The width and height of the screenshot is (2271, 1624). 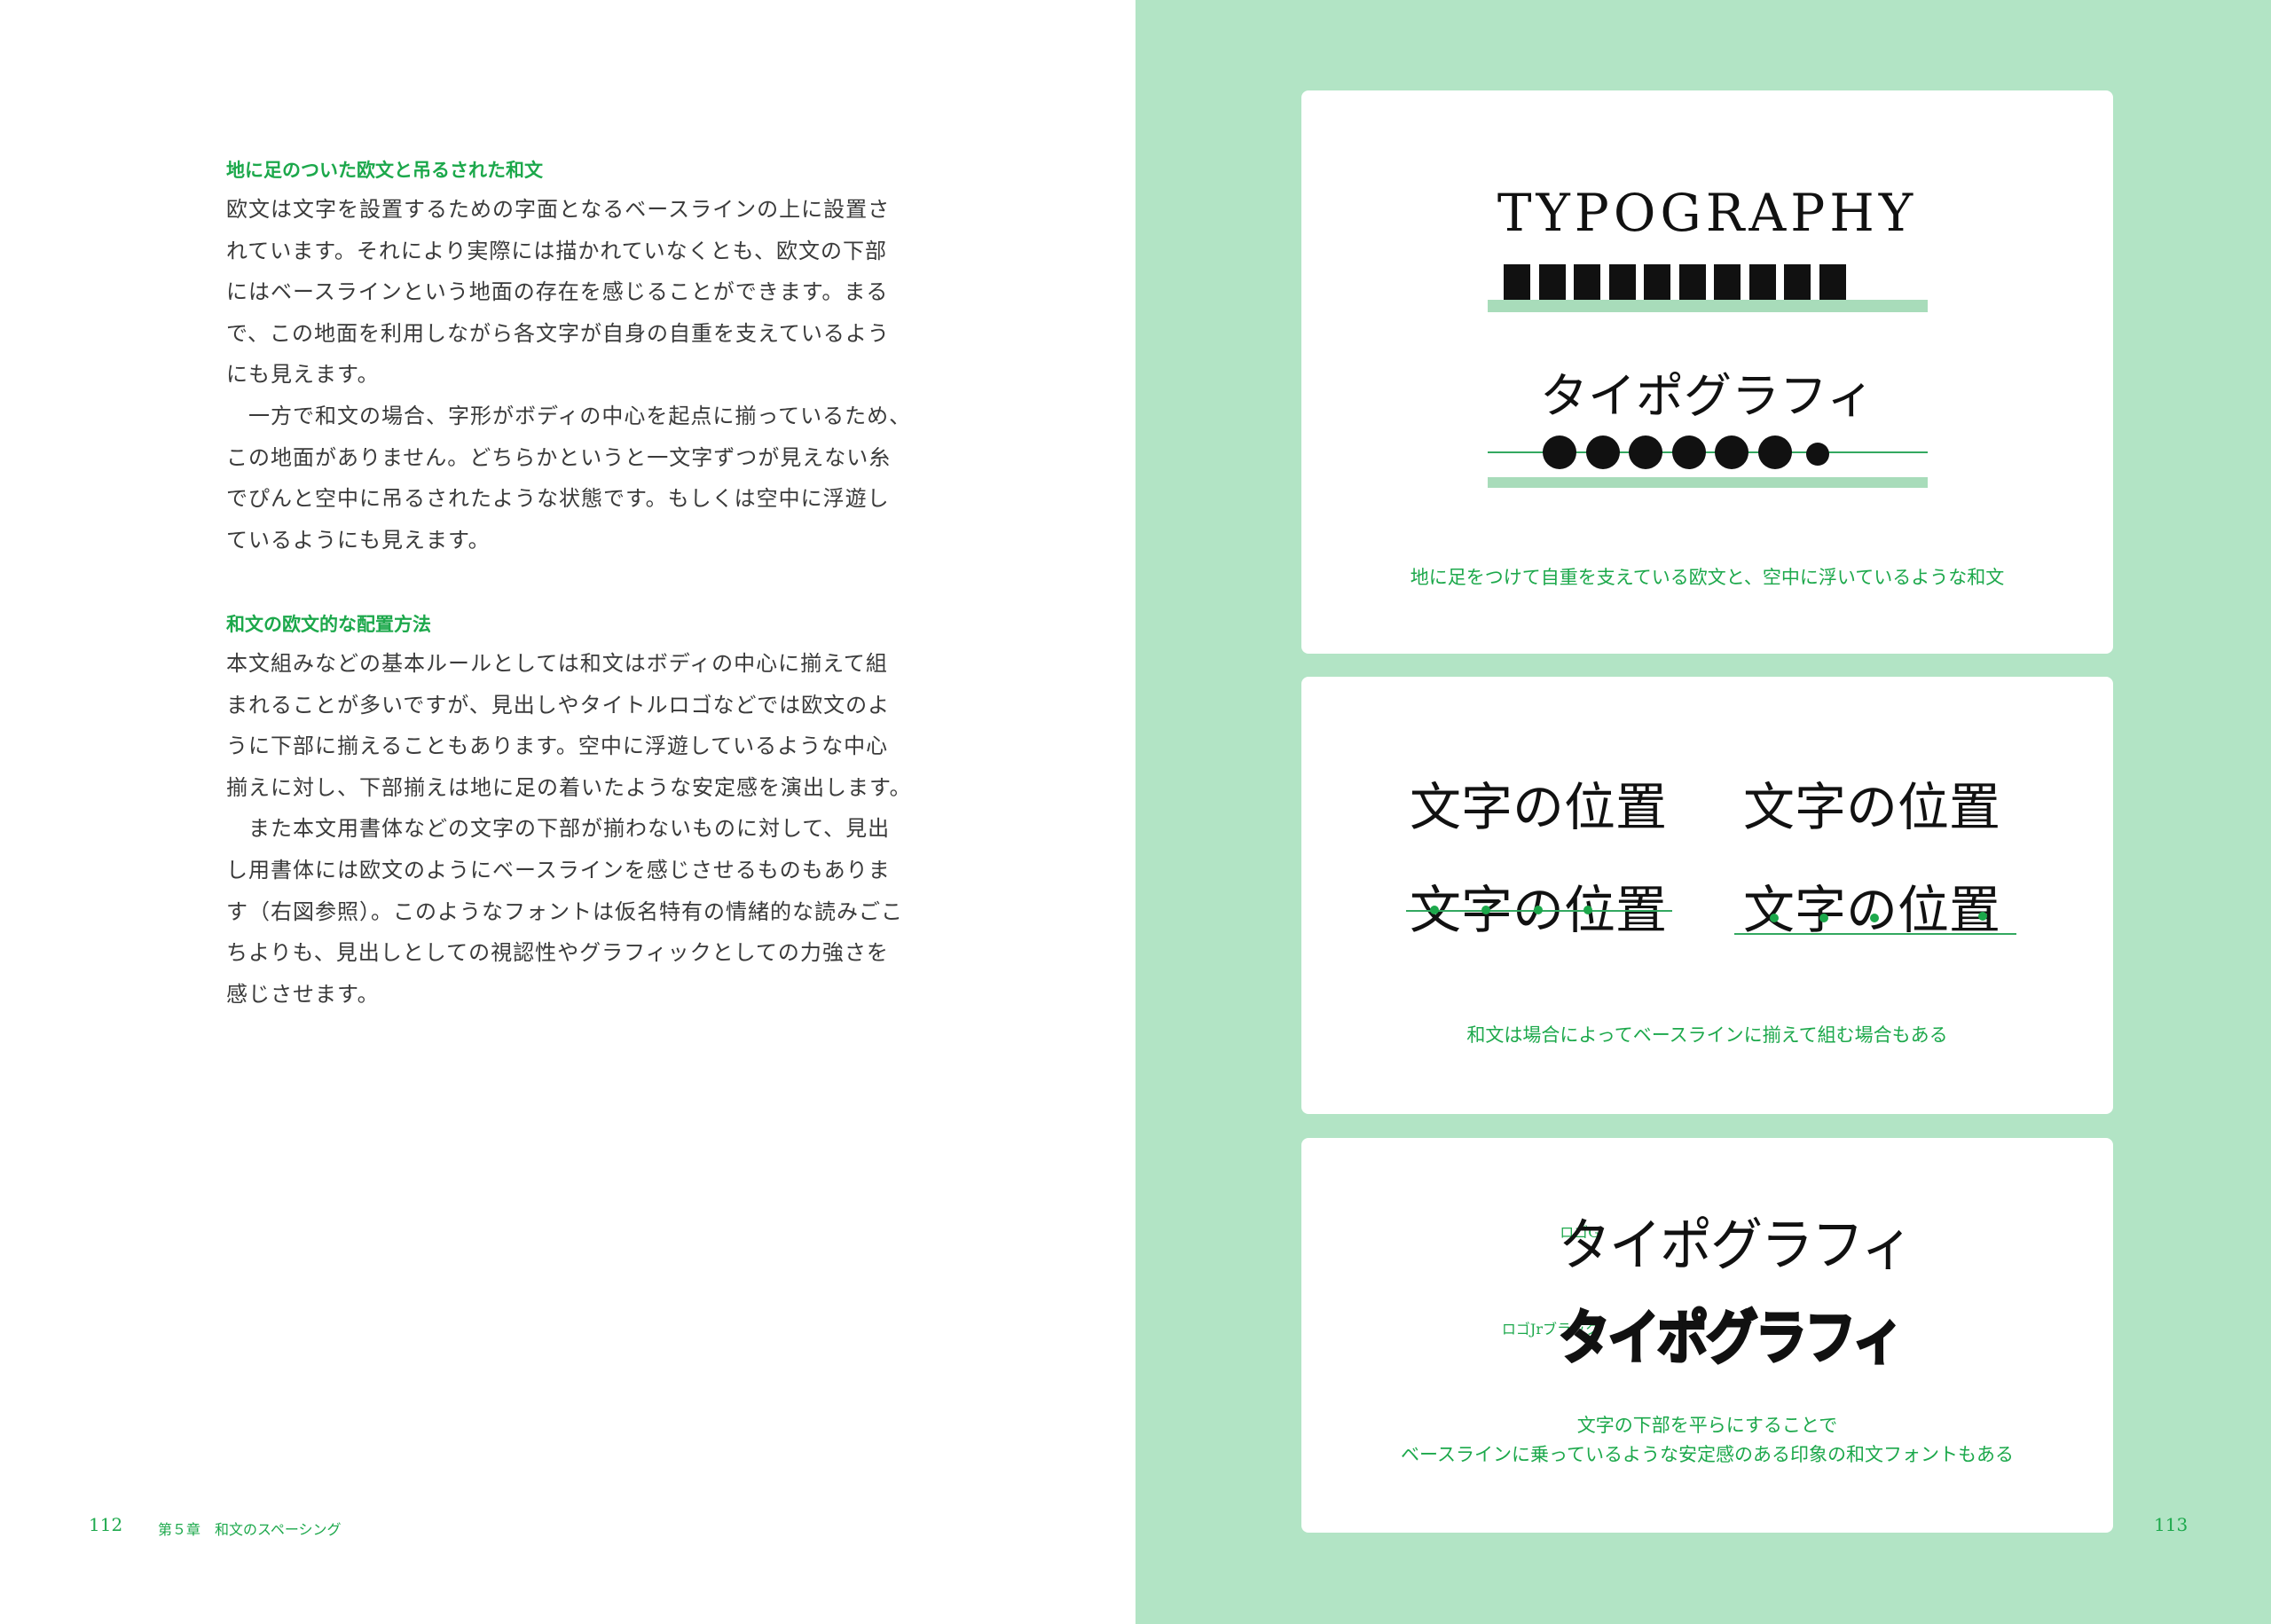 What do you see at coordinates (569, 787) in the screenshot?
I see `body-line: 揃えに対し、下部揃えは地に足の着いたような安定感を演出します。` at bounding box center [569, 787].